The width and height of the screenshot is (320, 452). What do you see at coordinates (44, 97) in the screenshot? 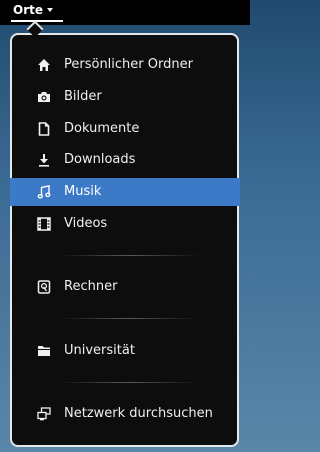
I see `camera-icon` at bounding box center [44, 97].